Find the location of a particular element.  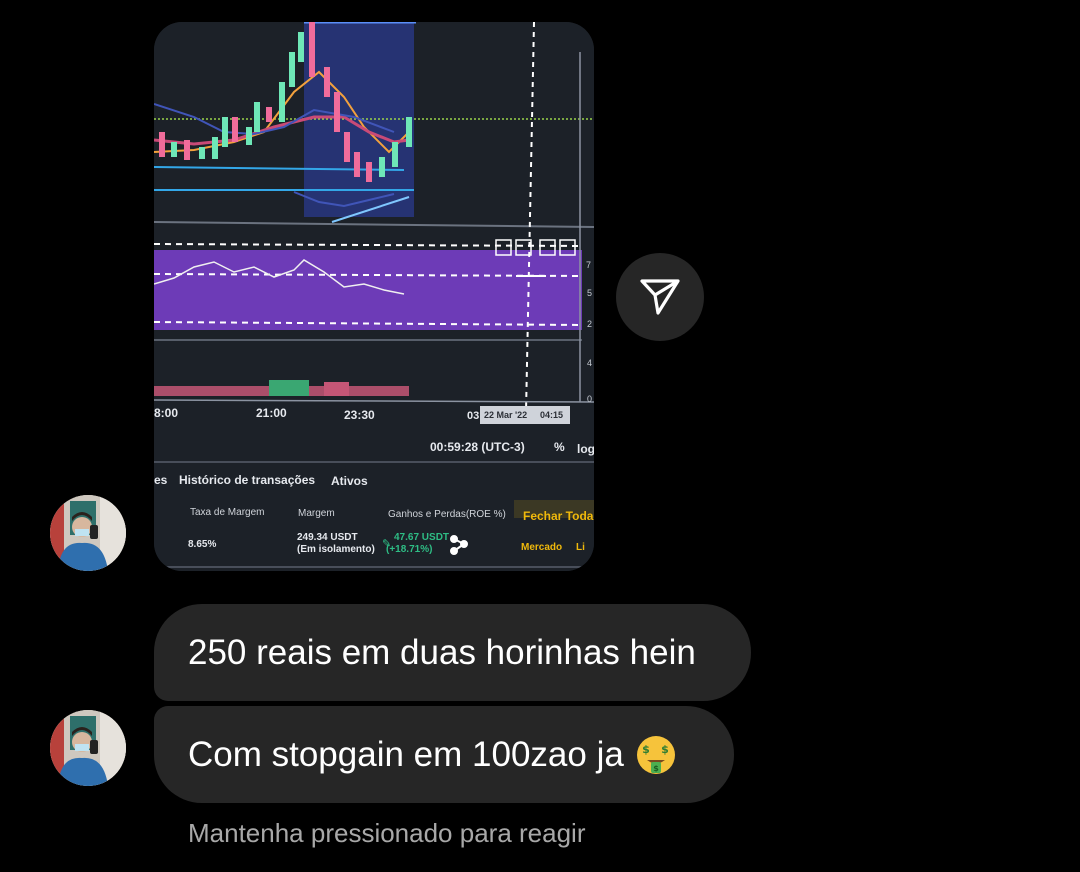

time-label: 8:00 is located at coordinates (166, 413).